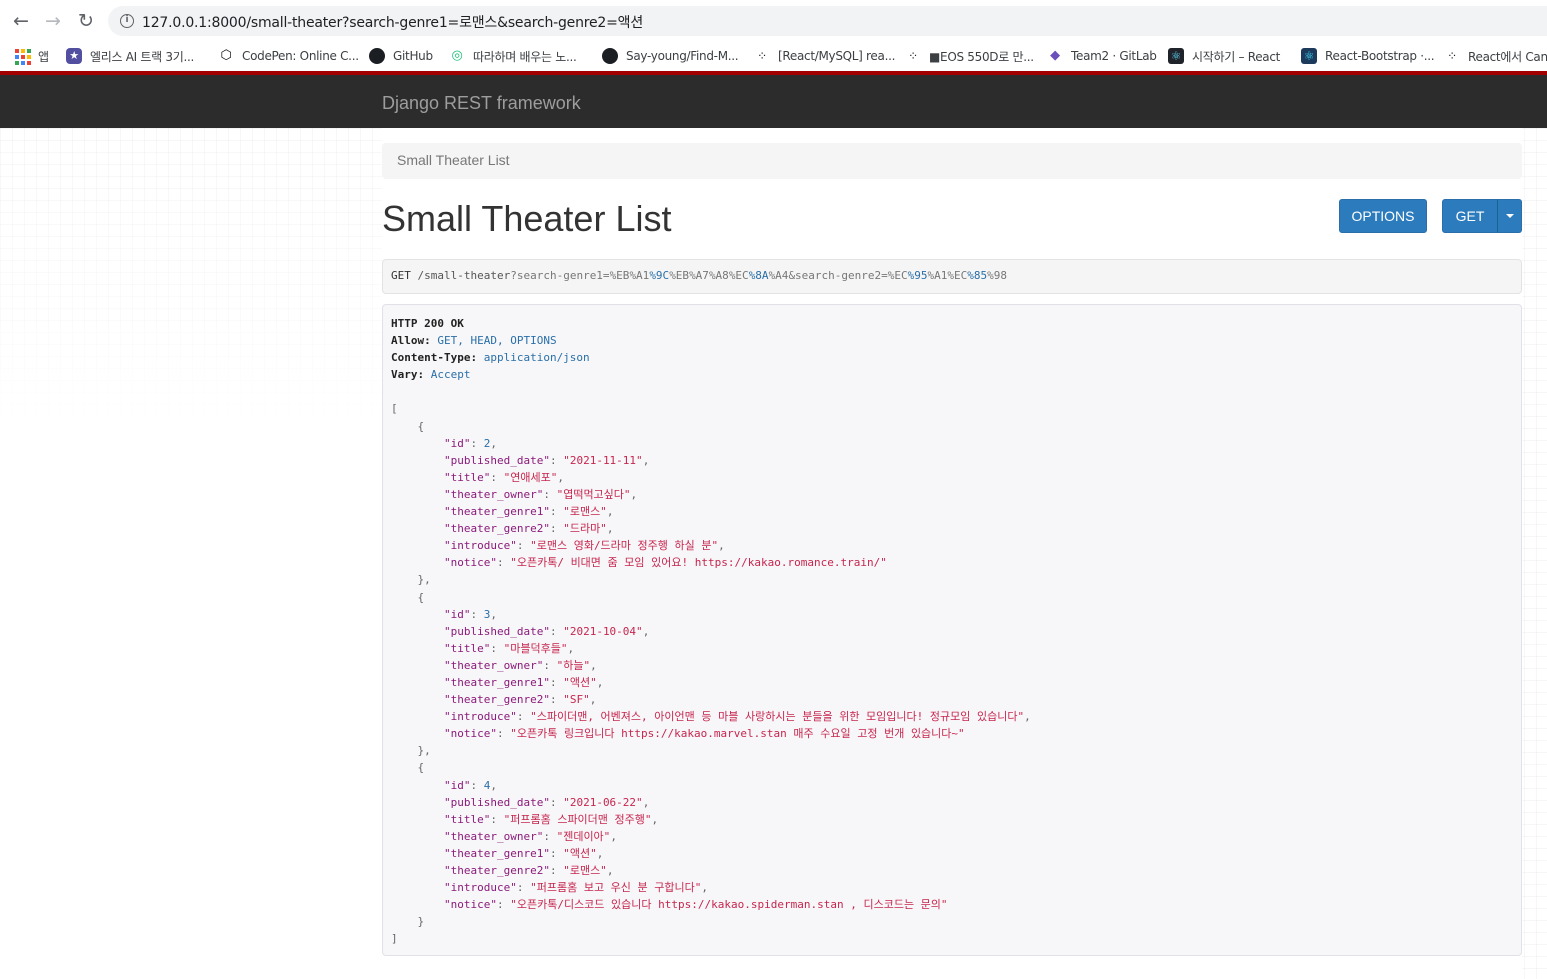 The width and height of the screenshot is (1547, 979). What do you see at coordinates (540, 494) in the screenshot?
I see `json-field: "theater_owner": "엽떡먹고싶다",` at bounding box center [540, 494].